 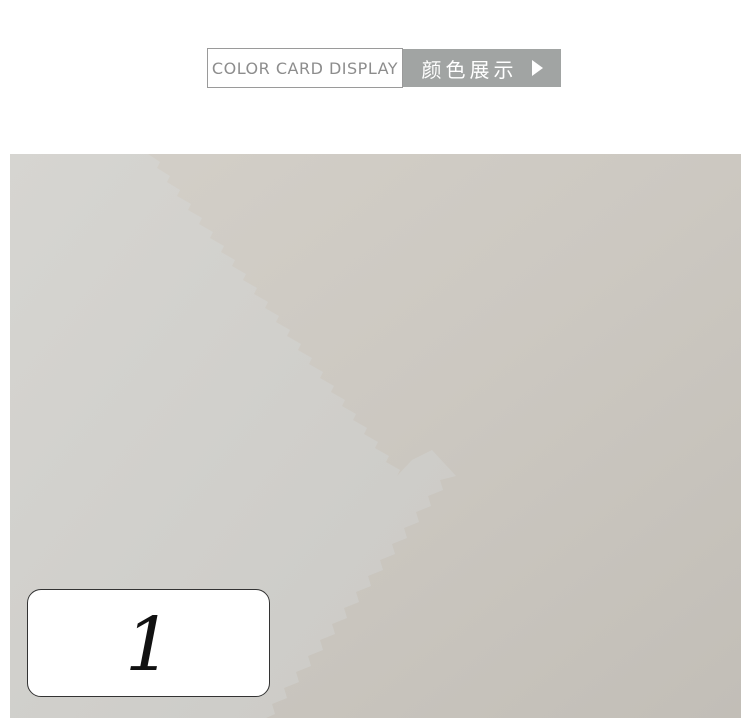 I want to click on play-arrow-icon, so click(x=537, y=68).